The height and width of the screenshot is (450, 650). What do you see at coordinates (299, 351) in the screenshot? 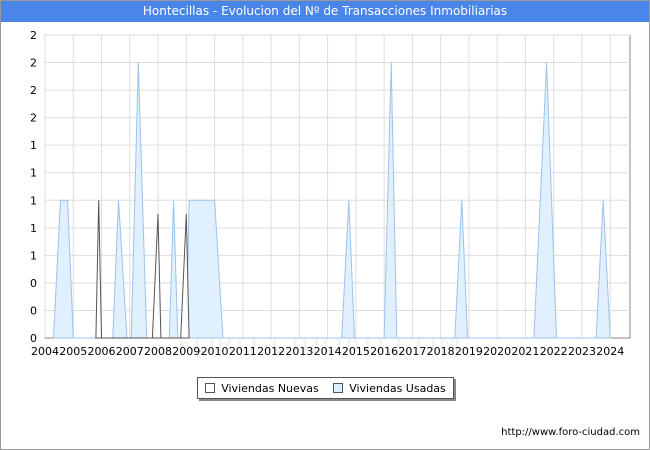
I see `x-tick-label: 2013` at bounding box center [299, 351].